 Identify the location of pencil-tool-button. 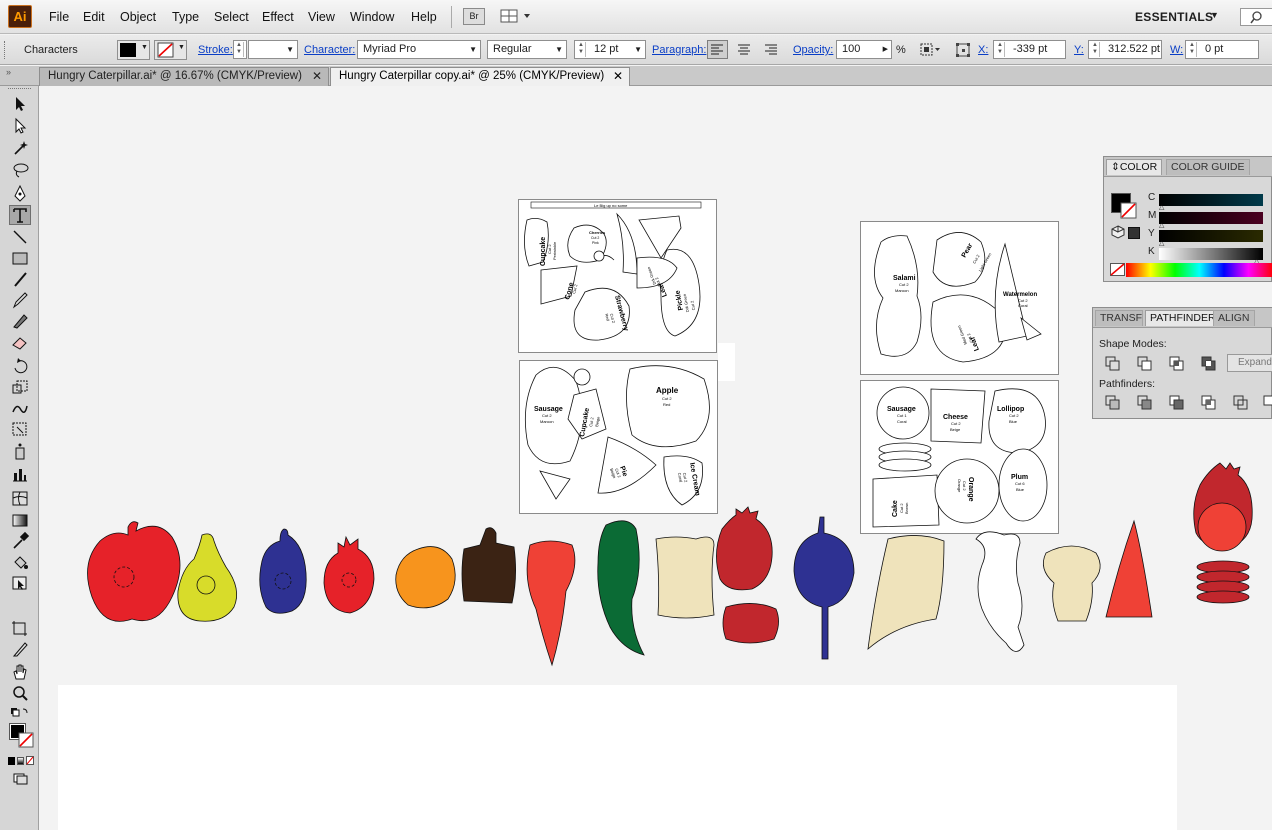
(20, 300).